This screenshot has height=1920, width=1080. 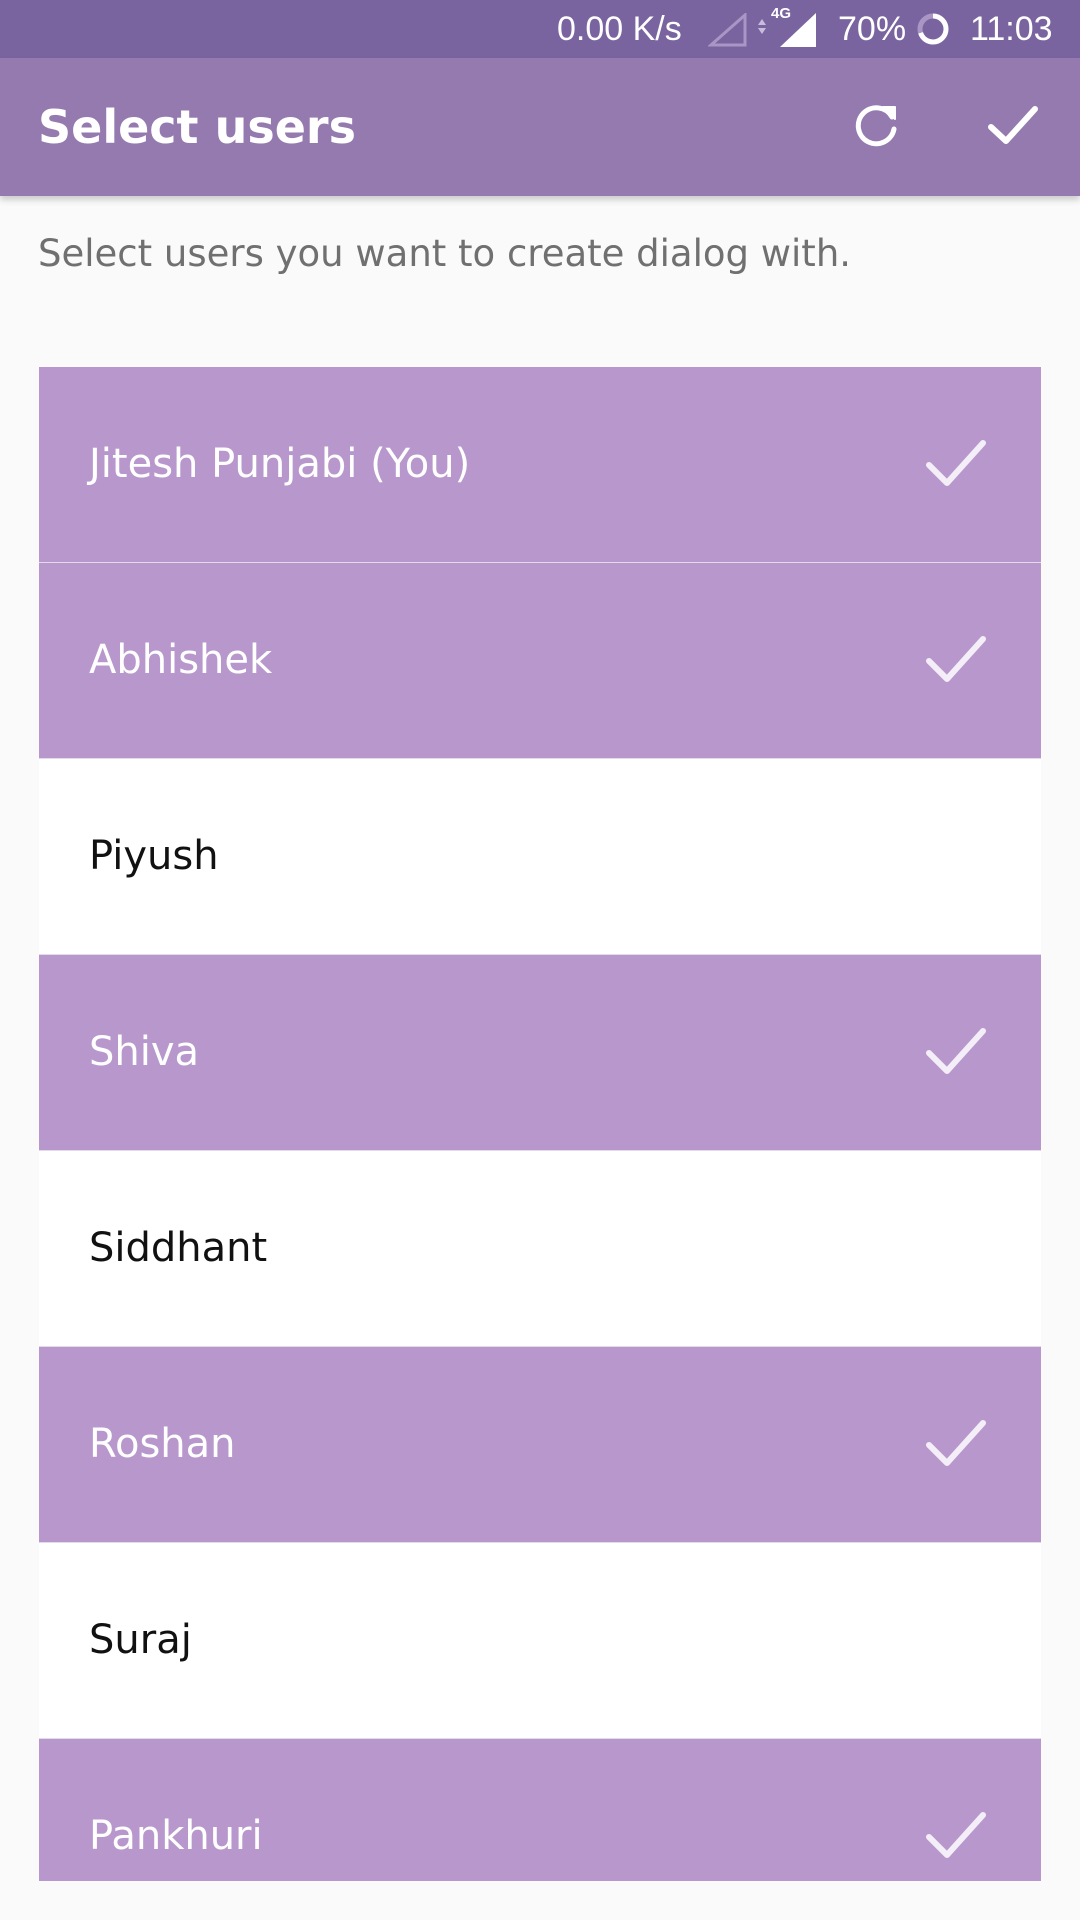 I want to click on app-bar: Select users, so click(x=540, y=127).